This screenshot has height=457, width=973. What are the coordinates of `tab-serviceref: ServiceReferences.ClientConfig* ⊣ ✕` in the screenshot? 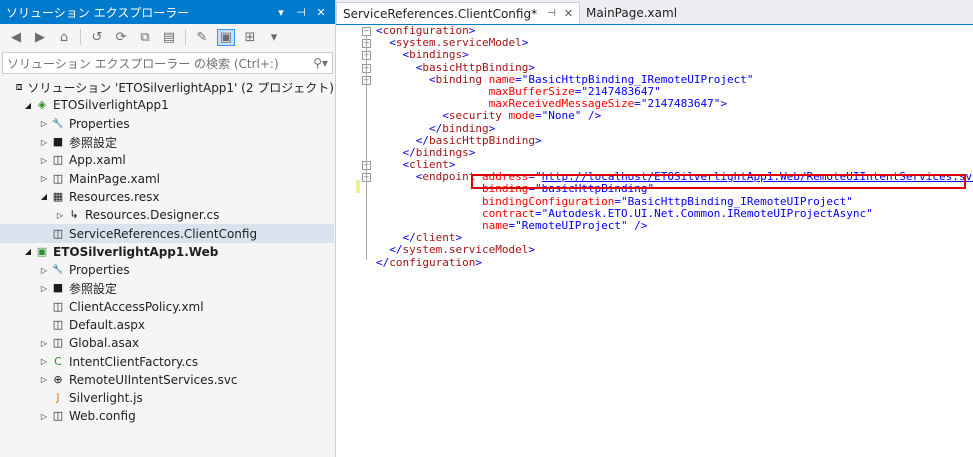 It's located at (458, 13).